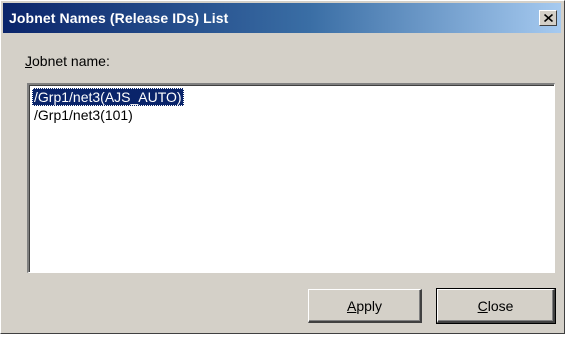 The height and width of the screenshot is (338, 567). Describe the element at coordinates (369, 305) in the screenshot. I see `apply-label: pply` at that location.